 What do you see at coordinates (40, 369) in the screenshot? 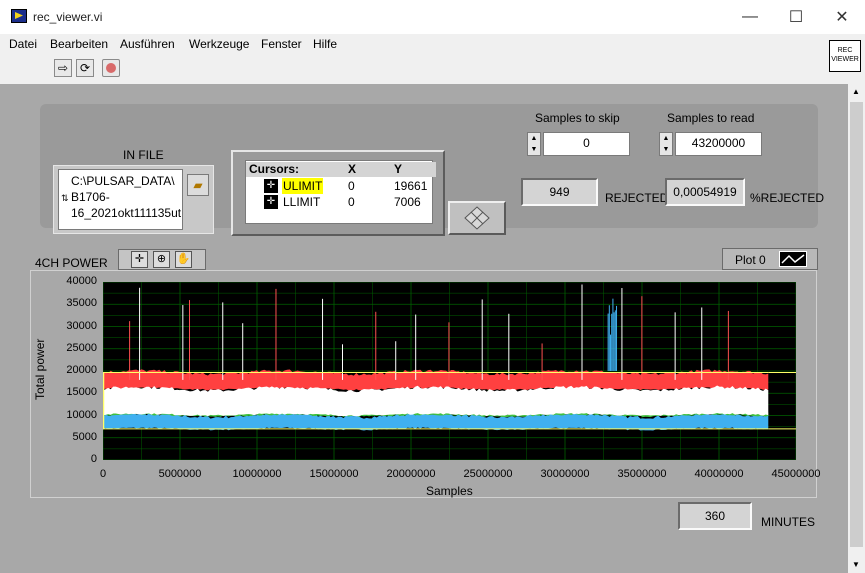
I see `y-axis-label: Total power` at bounding box center [40, 369].